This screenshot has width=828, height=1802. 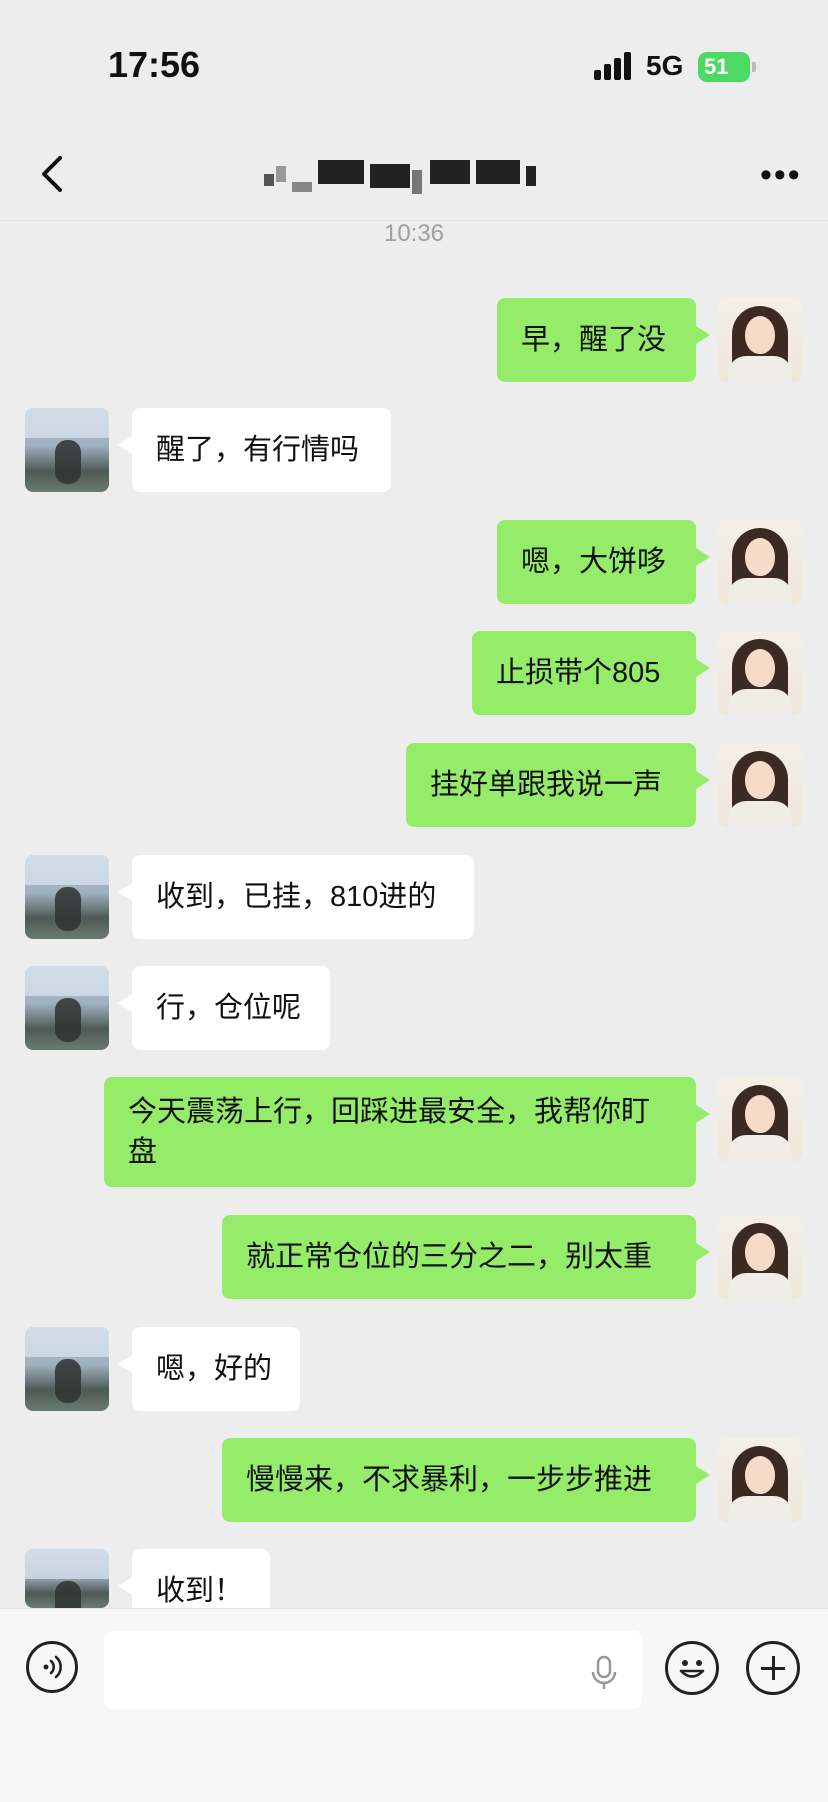 I want to click on message-bubble: 醒了，有行情吗, so click(x=254, y=450).